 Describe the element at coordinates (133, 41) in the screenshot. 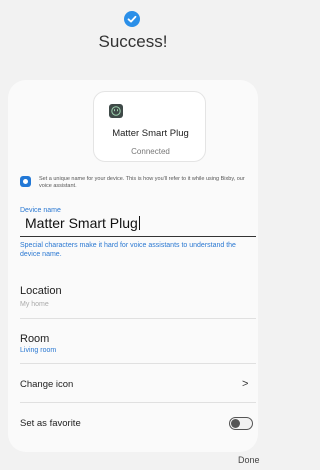

I see `page-title: Success!` at that location.